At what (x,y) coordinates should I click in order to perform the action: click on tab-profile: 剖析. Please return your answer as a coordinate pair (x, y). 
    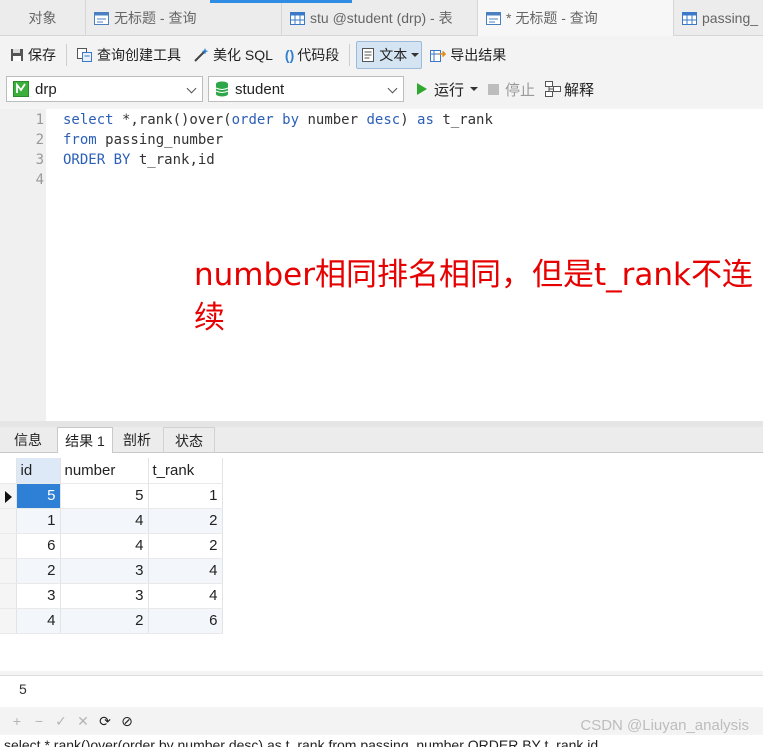
    Looking at the image, I should click on (137, 440).